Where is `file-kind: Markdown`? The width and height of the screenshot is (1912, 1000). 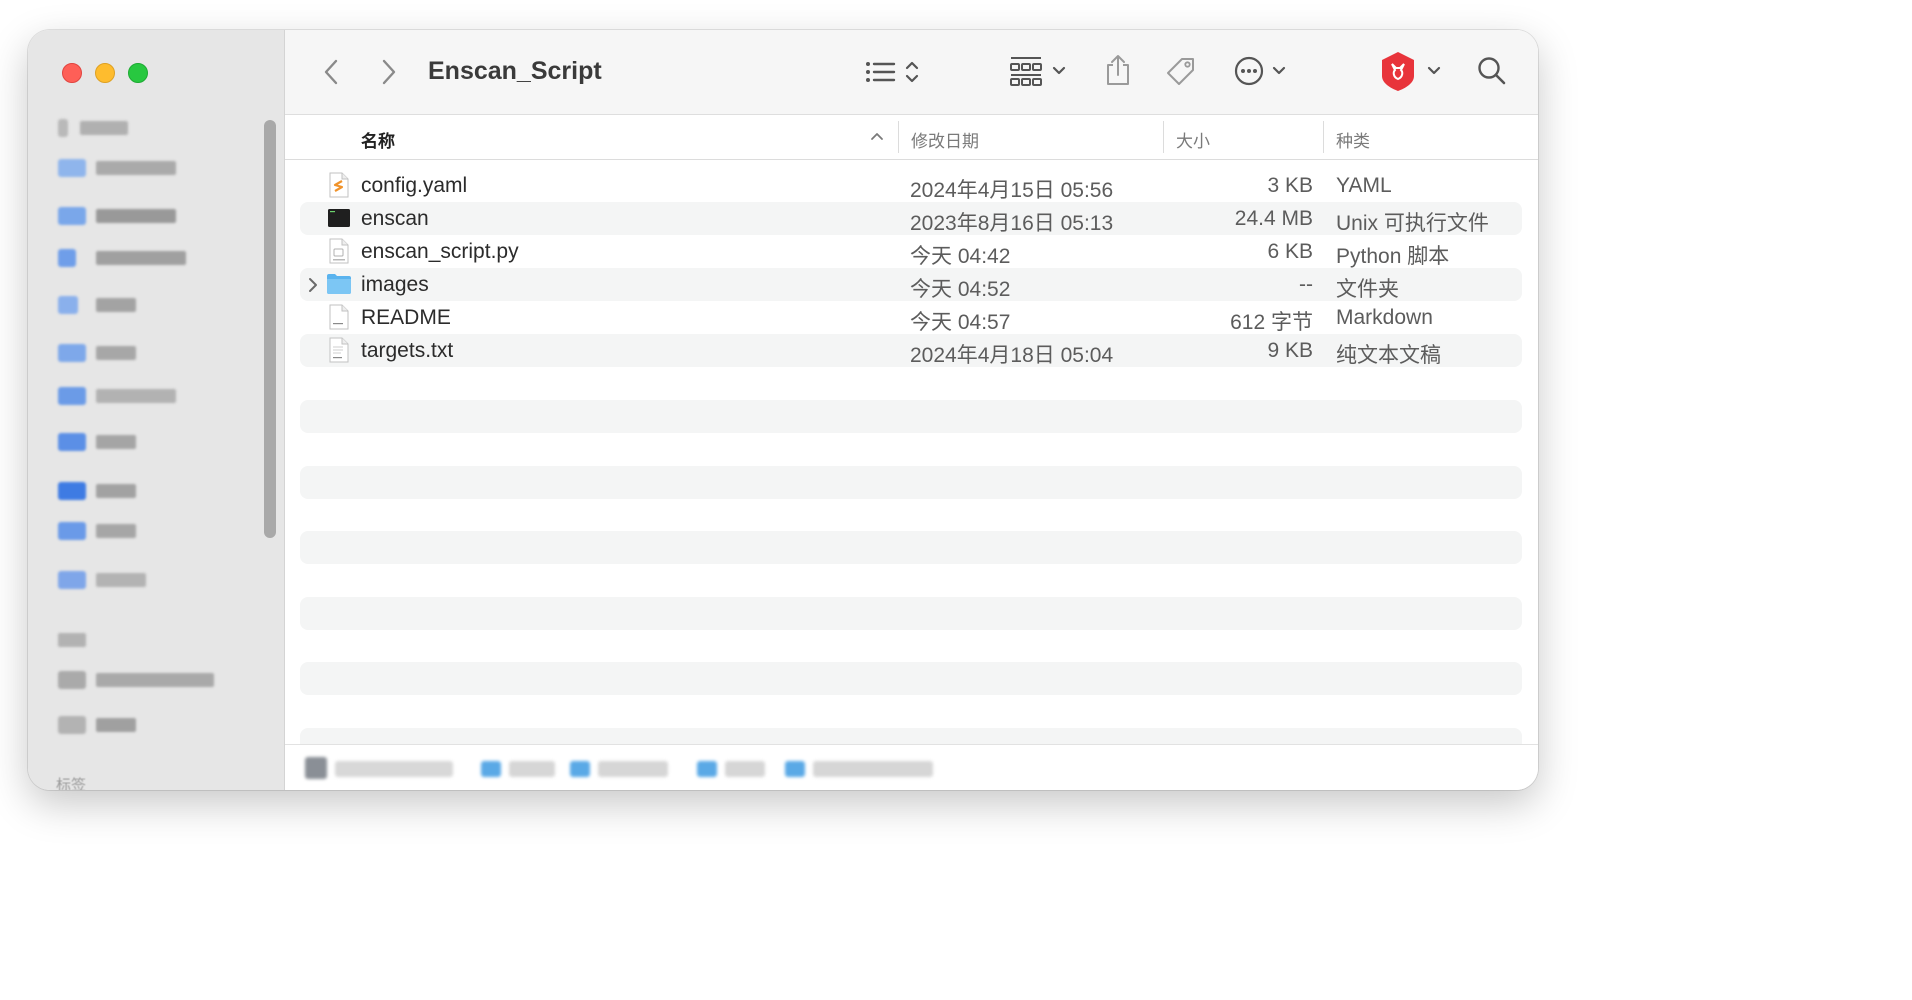
file-kind: Markdown is located at coordinates (1384, 317).